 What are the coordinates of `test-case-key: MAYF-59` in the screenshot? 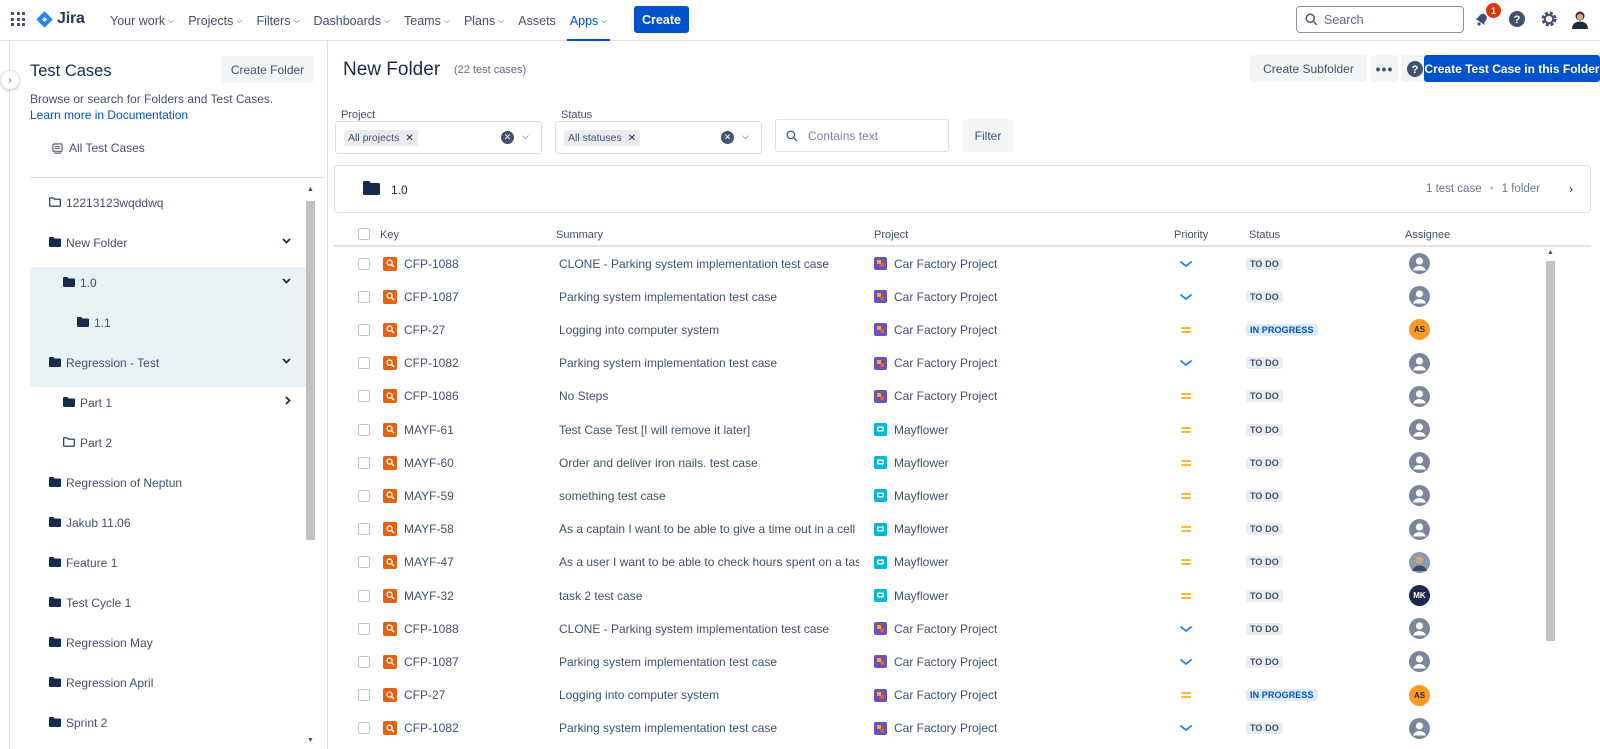 It's located at (429, 496).